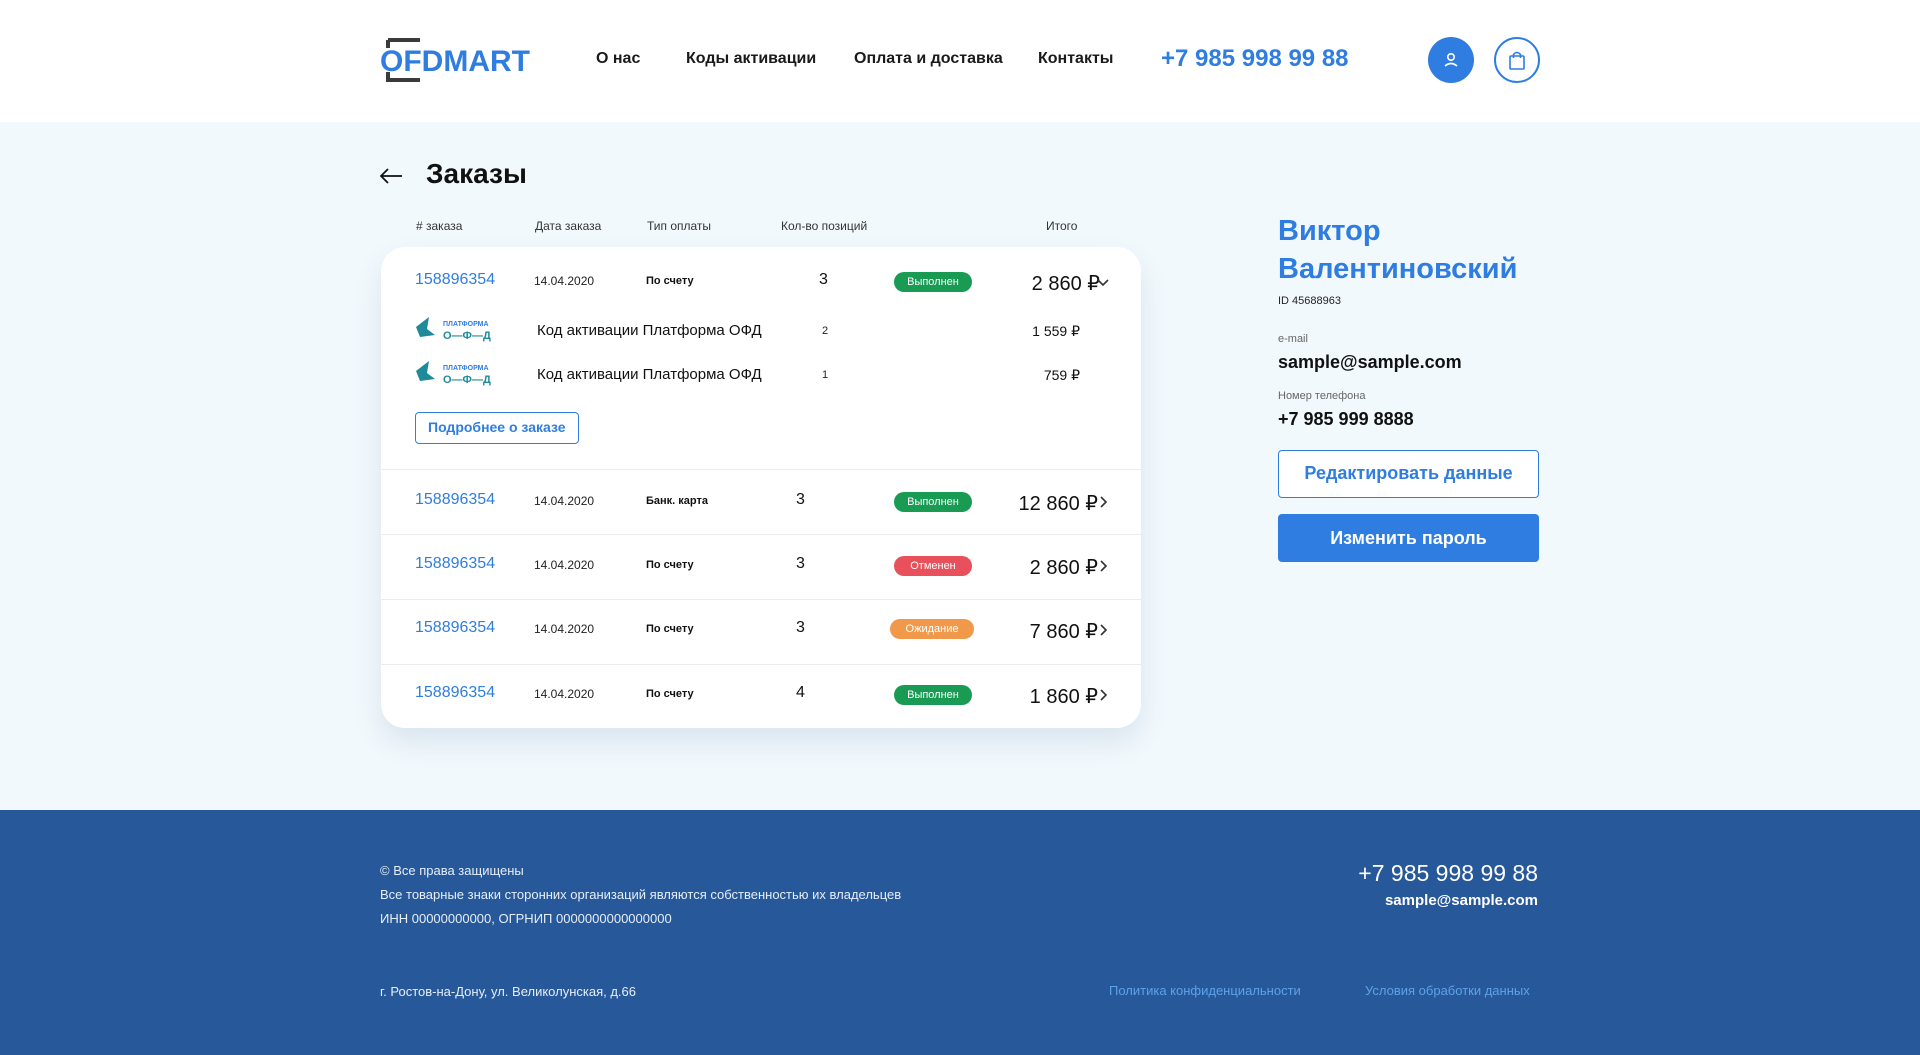 The width and height of the screenshot is (1920, 1055). What do you see at coordinates (618, 59) in the screenshot?
I see `nav-item-about: О нас` at bounding box center [618, 59].